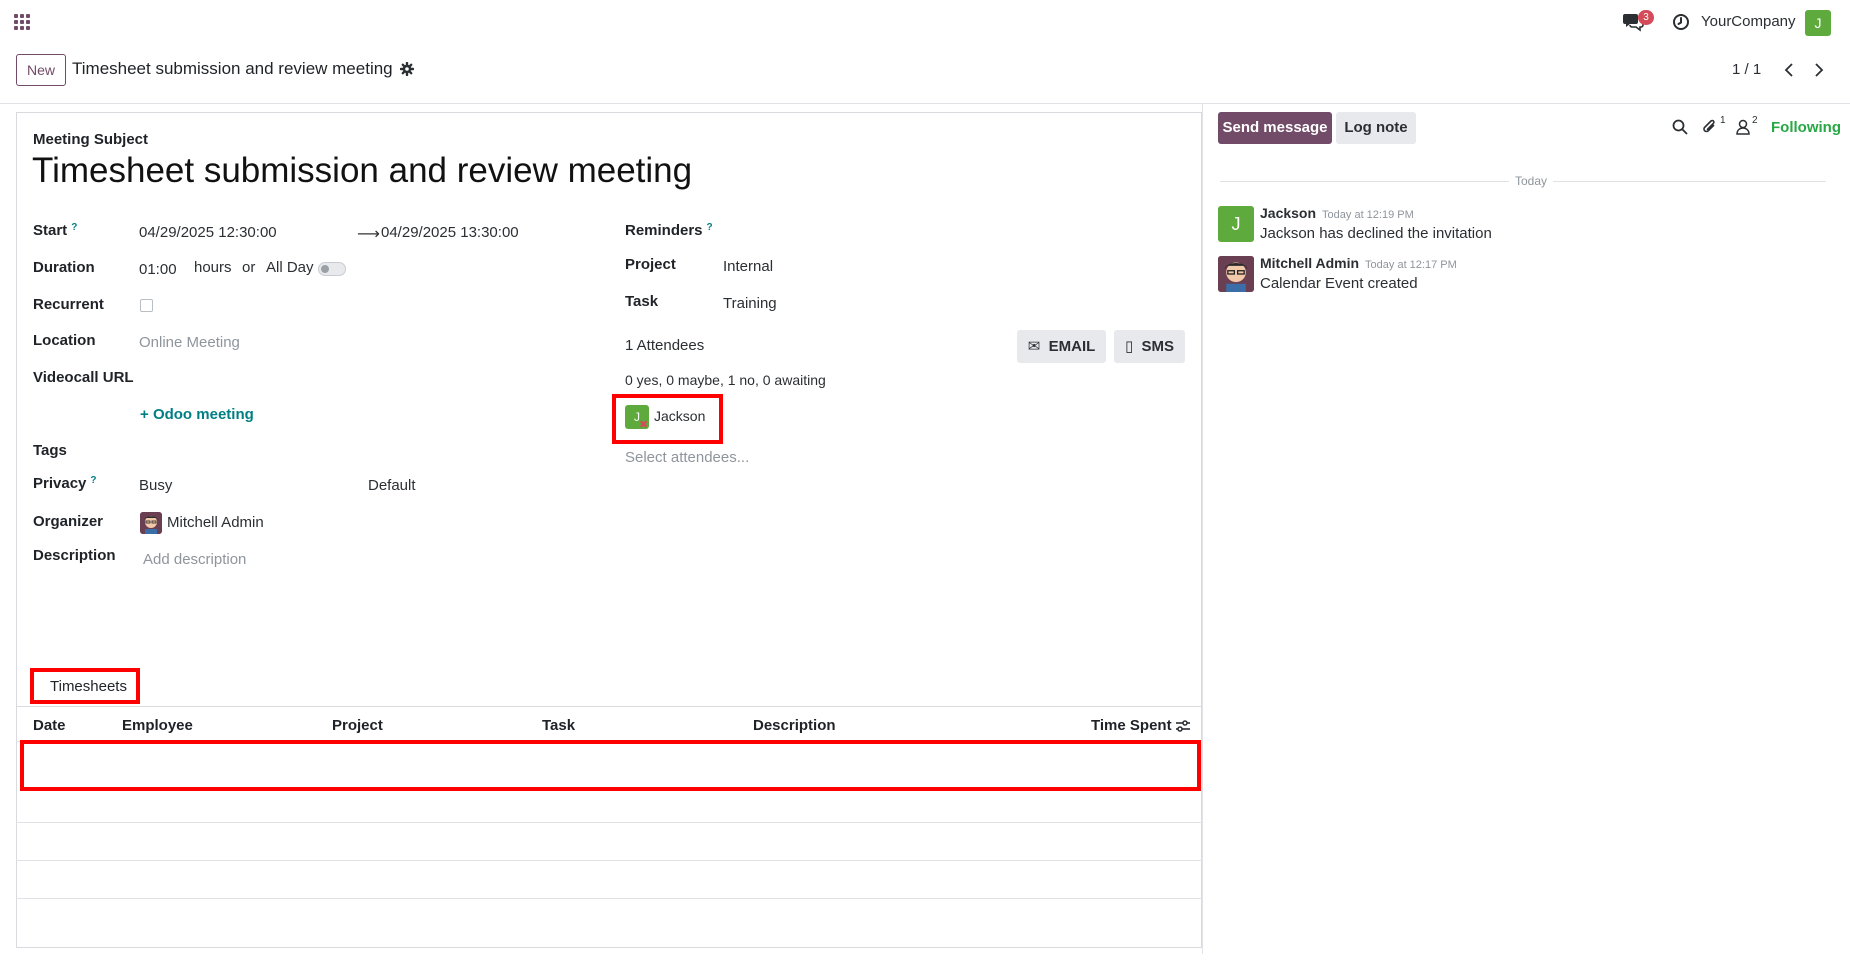 The height and width of the screenshot is (966, 1850). What do you see at coordinates (750, 303) in the screenshot?
I see `task-field: Training` at bounding box center [750, 303].